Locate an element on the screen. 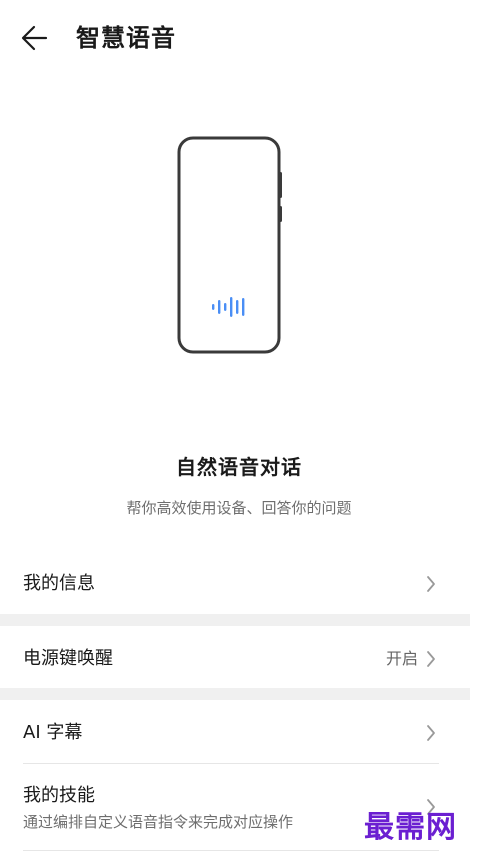 The width and height of the screenshot is (478, 861). arrow-left-icon is located at coordinates (34, 38).